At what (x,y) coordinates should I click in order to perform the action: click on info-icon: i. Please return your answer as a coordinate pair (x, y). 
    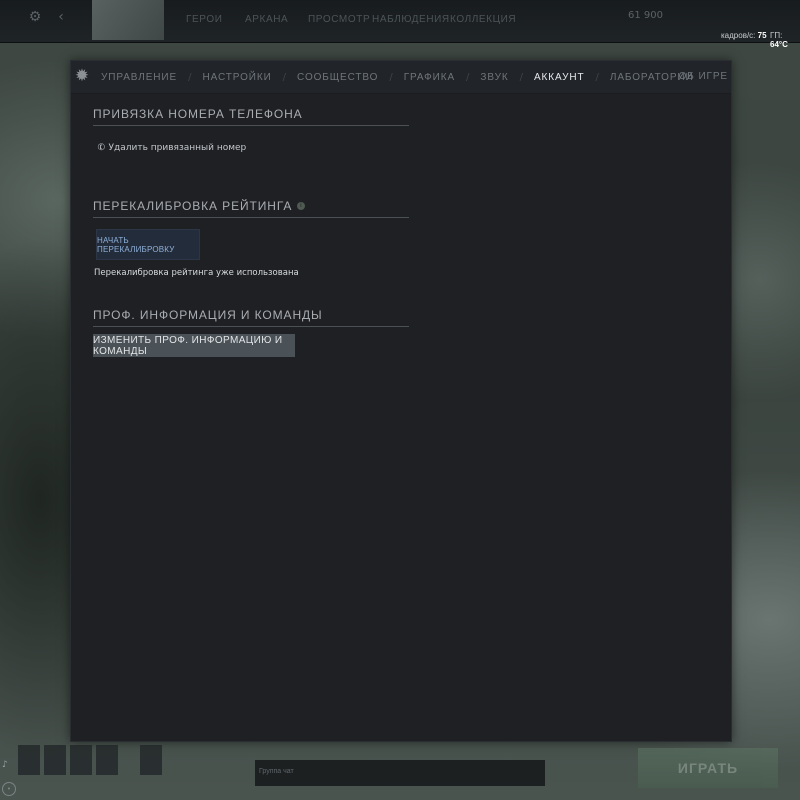
    Looking at the image, I should click on (301, 206).